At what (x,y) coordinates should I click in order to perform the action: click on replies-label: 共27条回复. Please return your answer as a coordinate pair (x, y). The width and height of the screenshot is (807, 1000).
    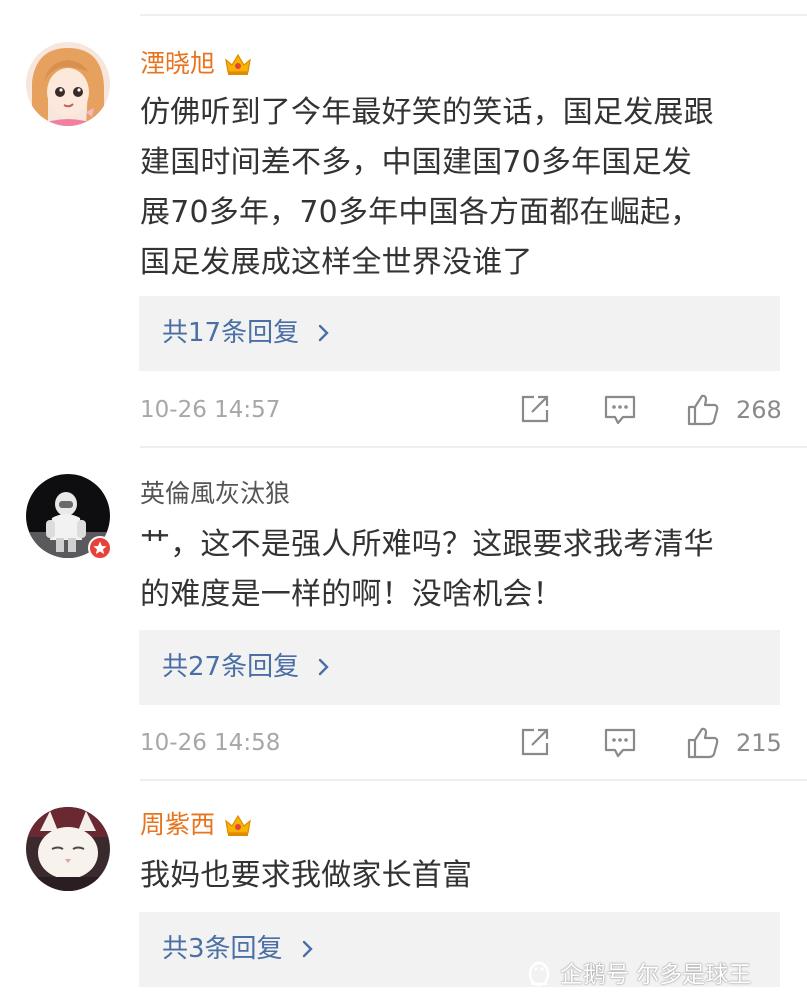
    Looking at the image, I should click on (246, 667).